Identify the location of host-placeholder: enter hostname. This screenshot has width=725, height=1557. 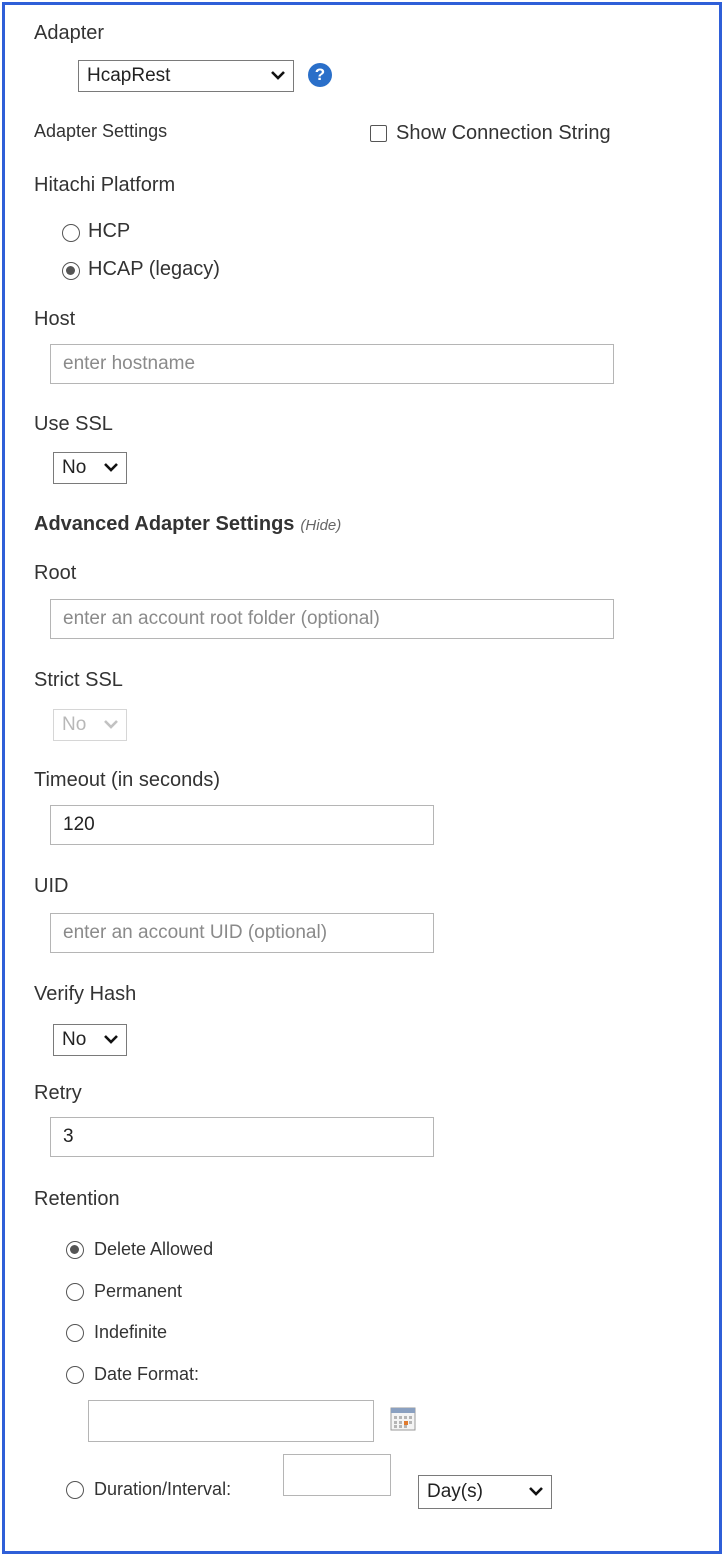
(129, 363).